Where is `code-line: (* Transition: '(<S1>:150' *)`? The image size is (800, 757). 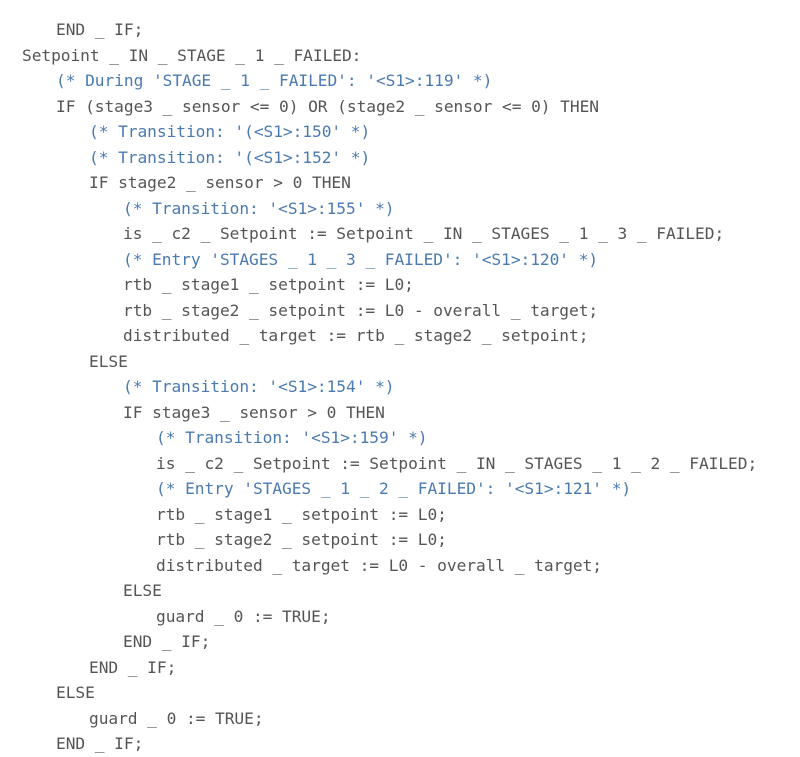
code-line: (* Transition: '(<S1>:150' *) is located at coordinates (230, 131).